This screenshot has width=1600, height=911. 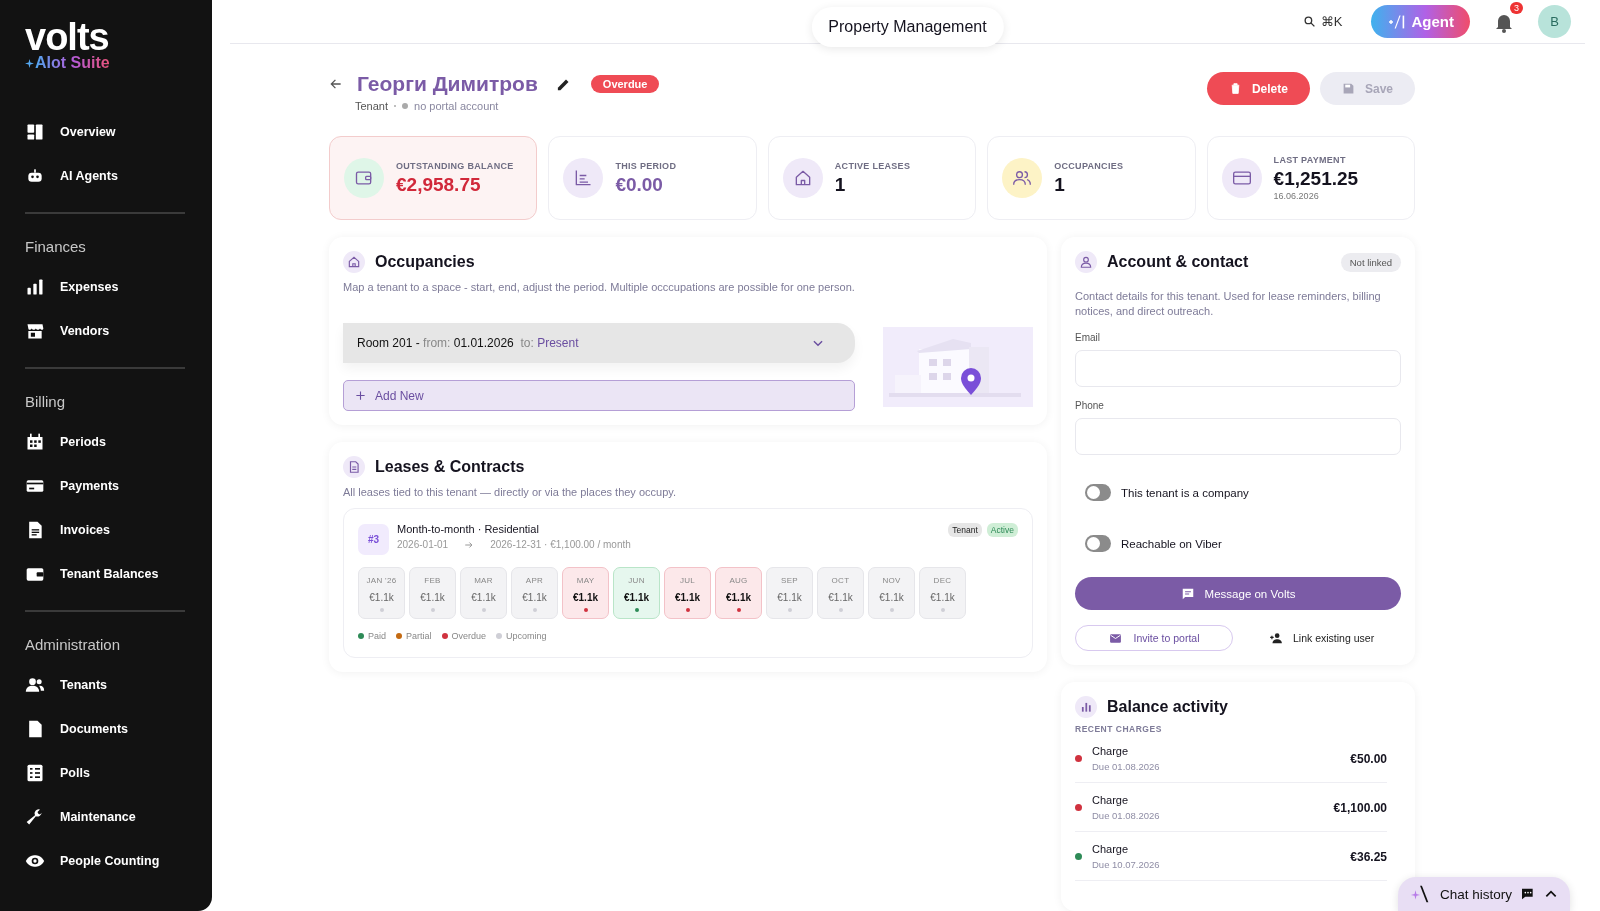 What do you see at coordinates (447, 84) in the screenshot?
I see `tenant-name: Георги Димитров` at bounding box center [447, 84].